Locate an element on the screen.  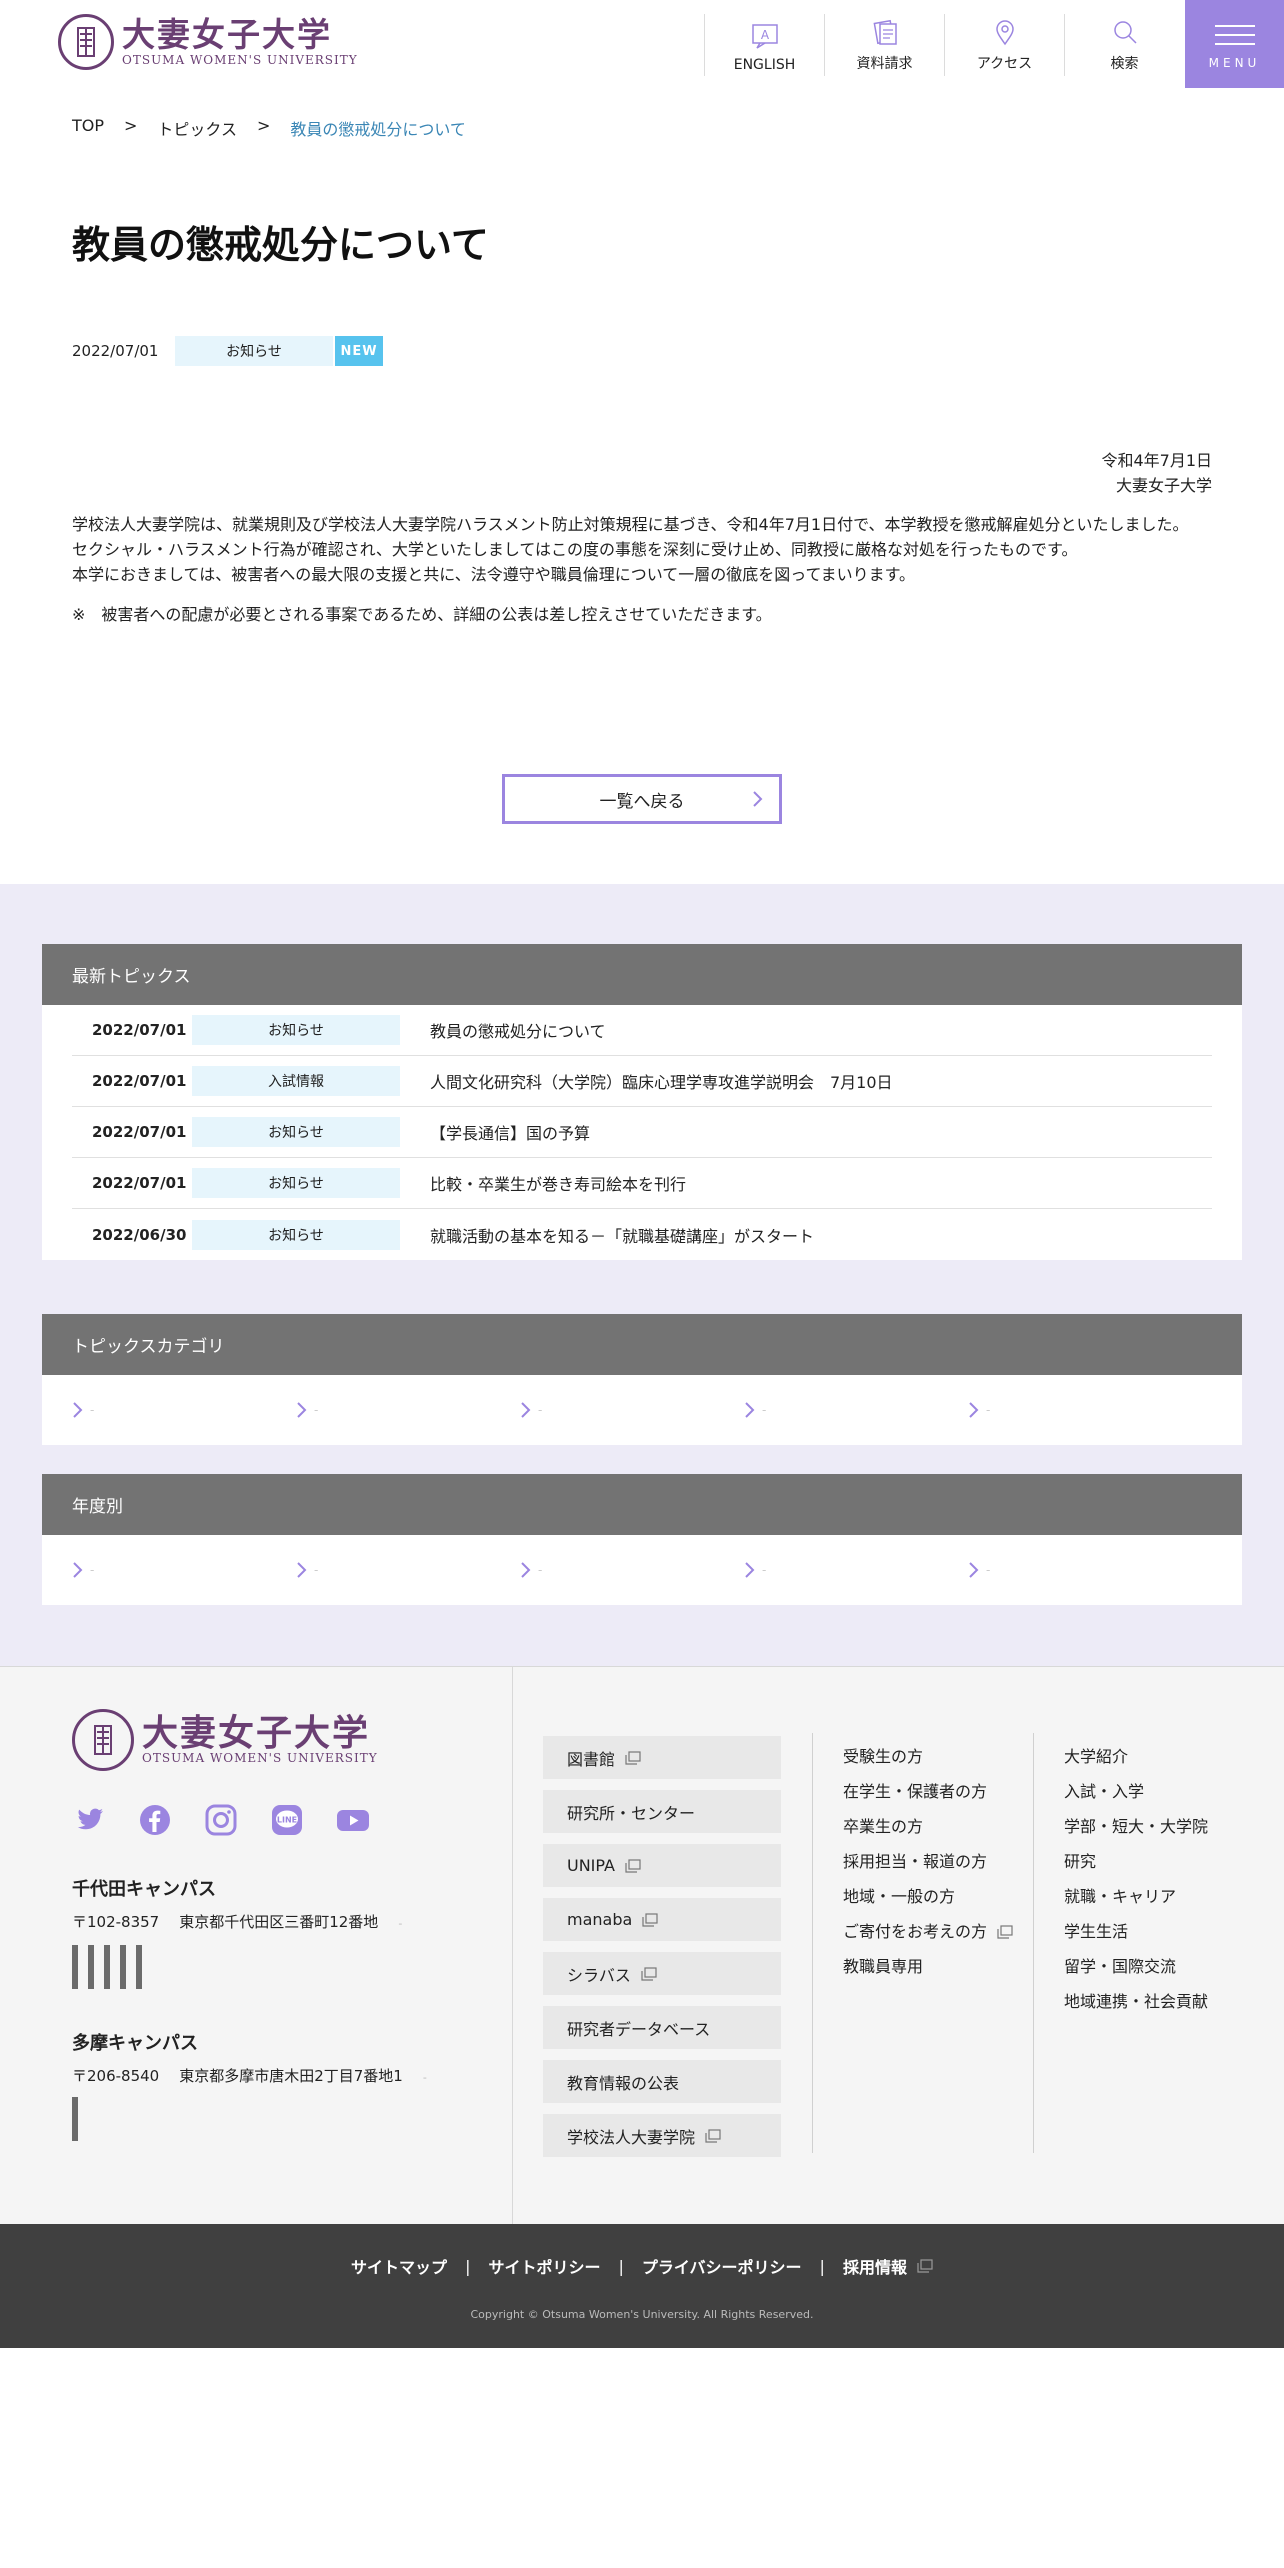
footer-button-research-institutes: 研究所・センター is located at coordinates (662, 1811).